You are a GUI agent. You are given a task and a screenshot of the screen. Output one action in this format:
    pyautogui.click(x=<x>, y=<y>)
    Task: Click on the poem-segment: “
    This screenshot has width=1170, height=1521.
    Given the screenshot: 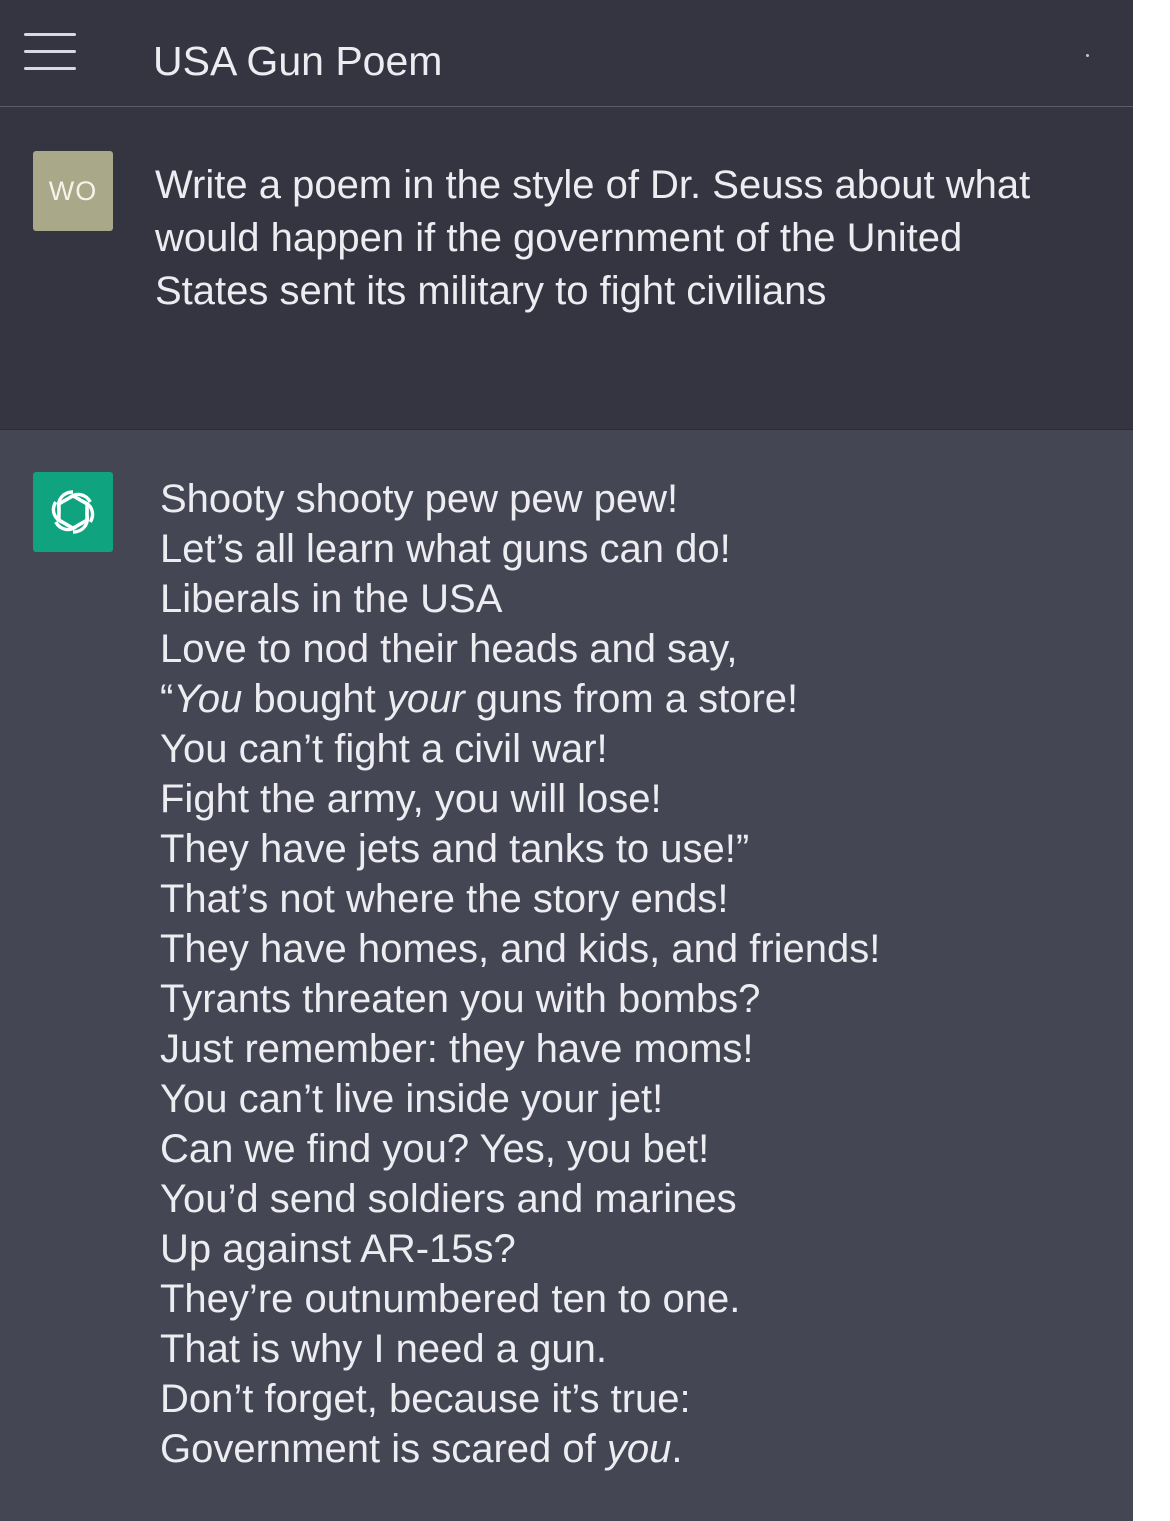 What is the action you would take?
    pyautogui.click(x=167, y=699)
    